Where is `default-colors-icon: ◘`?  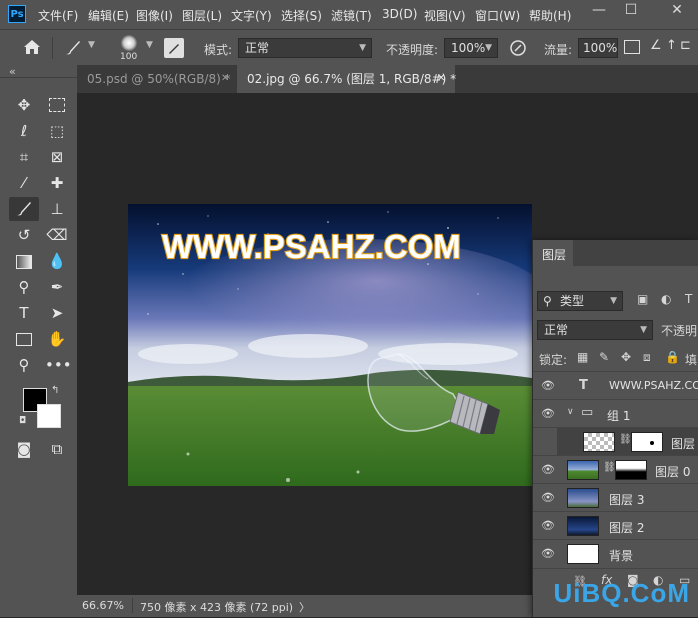 default-colors-icon: ◘ is located at coordinates (22, 421).